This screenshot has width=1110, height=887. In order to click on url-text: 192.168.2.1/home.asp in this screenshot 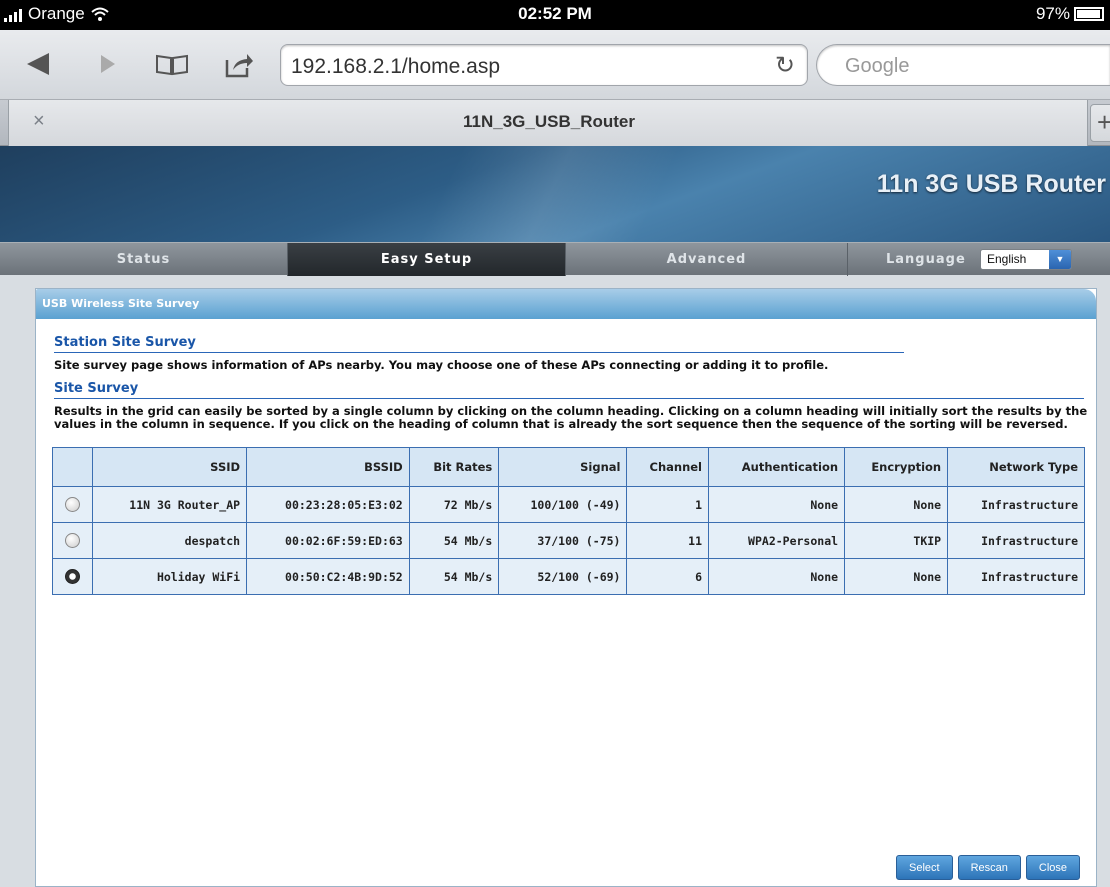, I will do `click(395, 66)`.